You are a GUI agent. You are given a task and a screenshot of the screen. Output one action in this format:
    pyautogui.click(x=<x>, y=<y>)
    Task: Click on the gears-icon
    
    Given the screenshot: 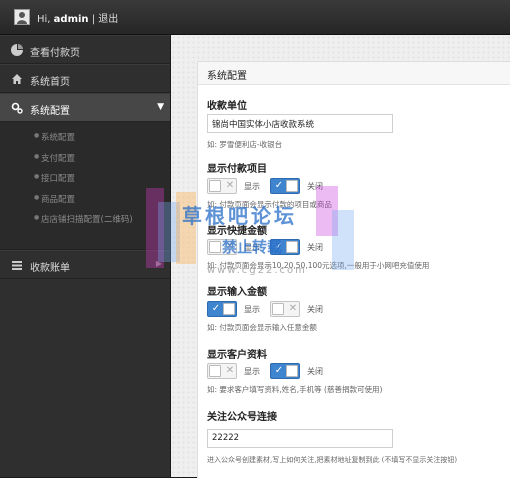 What is the action you would take?
    pyautogui.click(x=17, y=108)
    